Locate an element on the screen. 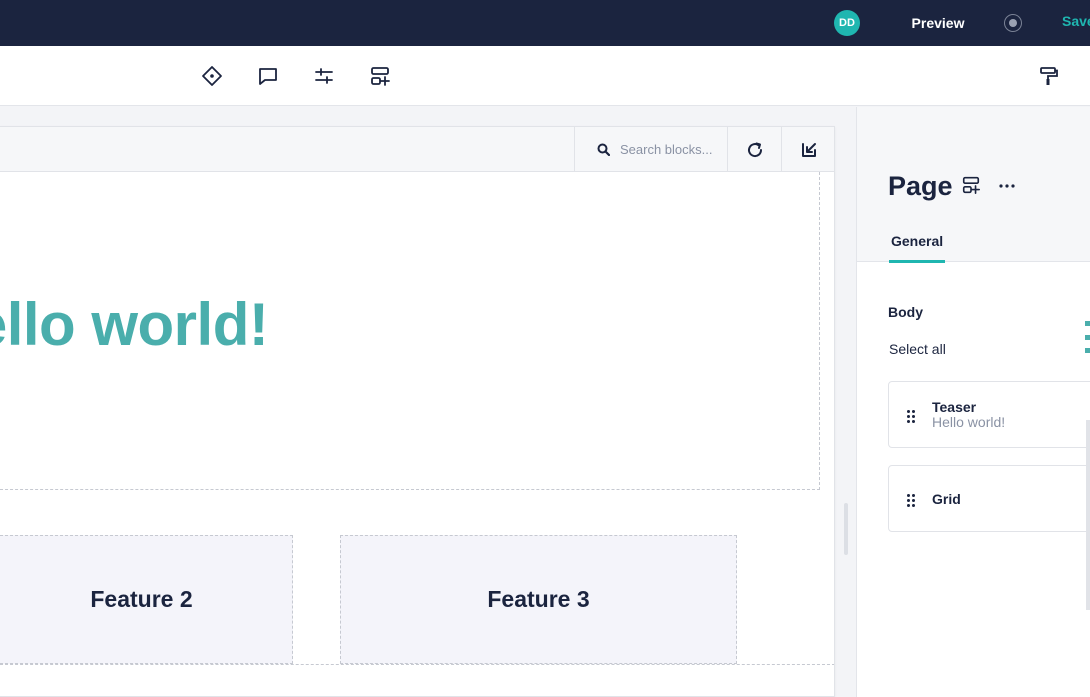  add-block-indicator is located at coordinates (1087, 337).